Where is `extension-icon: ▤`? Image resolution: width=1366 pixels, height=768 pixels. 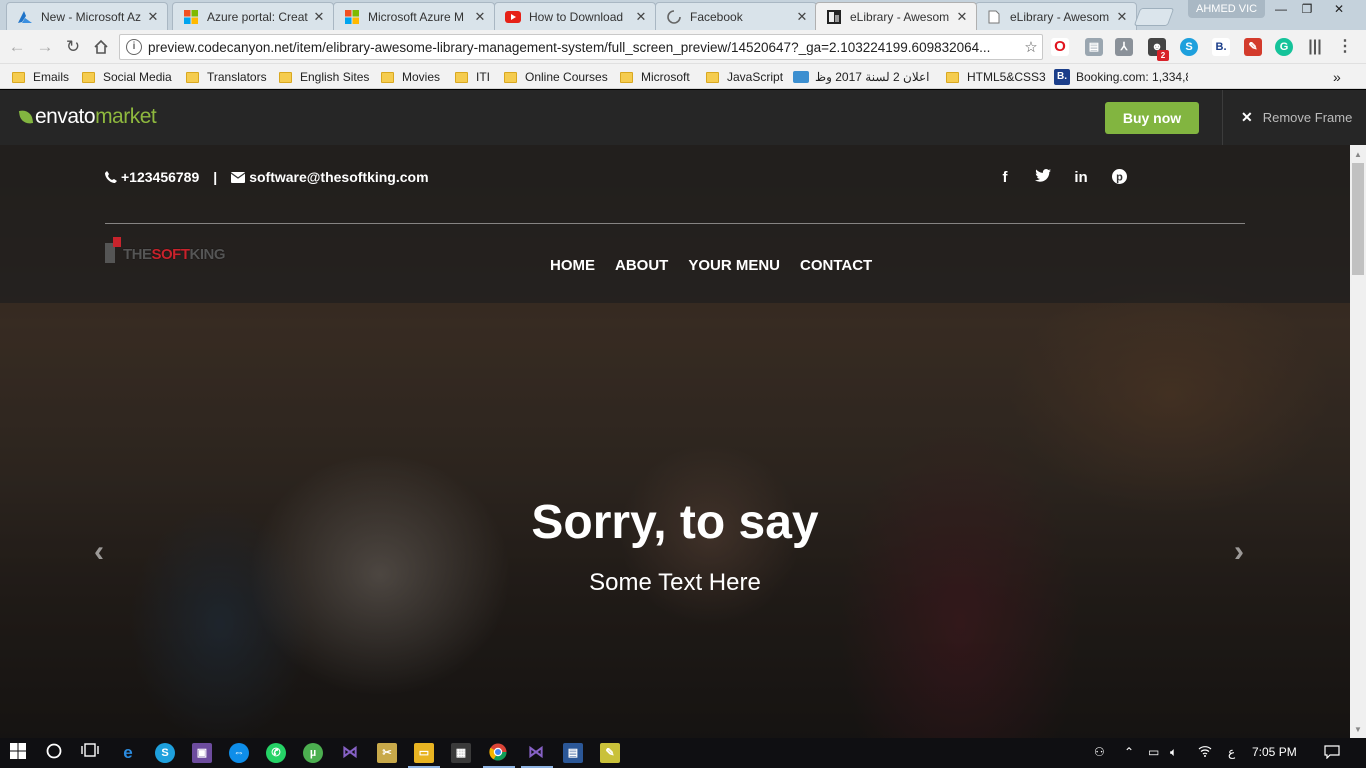
extension-icon: ▤ is located at coordinates (1094, 47).